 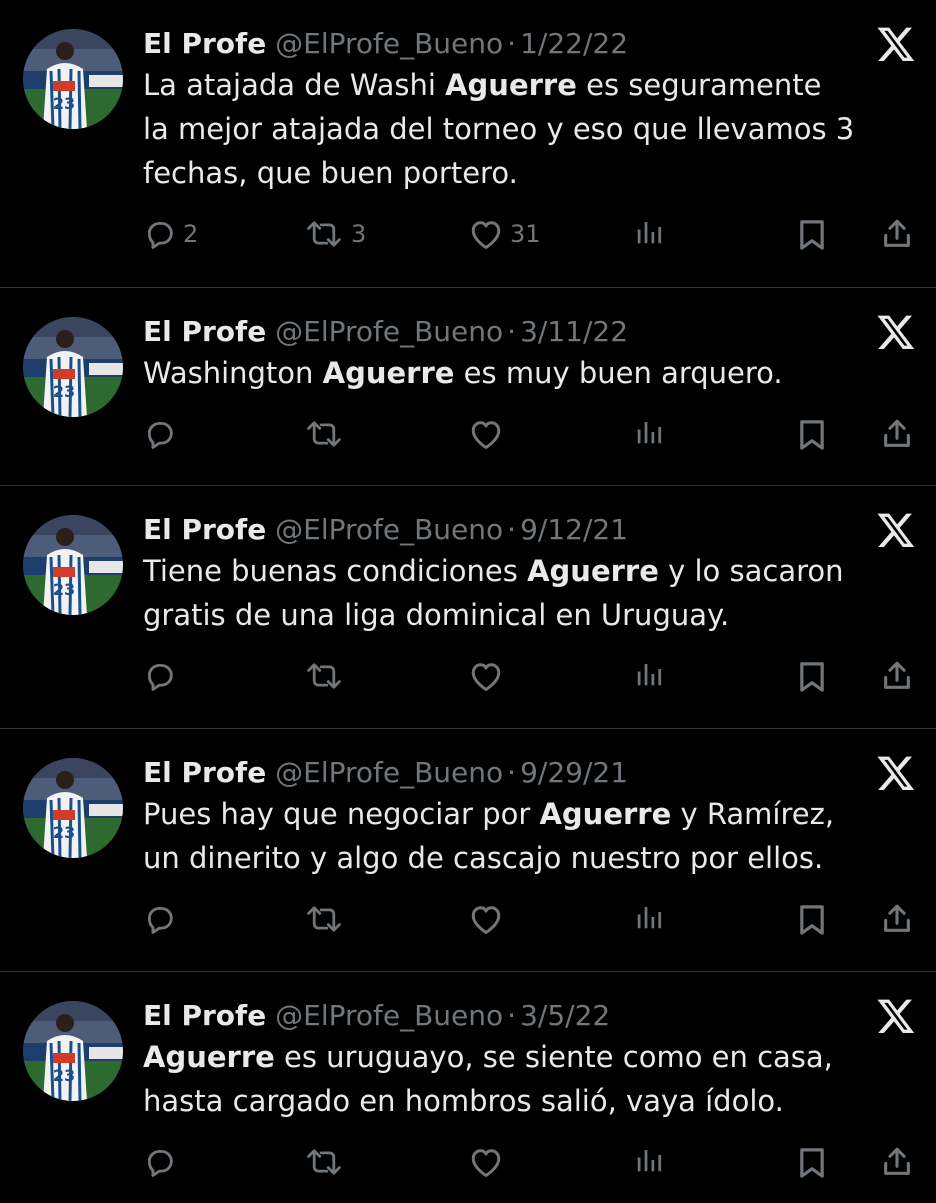 I want to click on tweet-date: 9/12/21, so click(x=574, y=529).